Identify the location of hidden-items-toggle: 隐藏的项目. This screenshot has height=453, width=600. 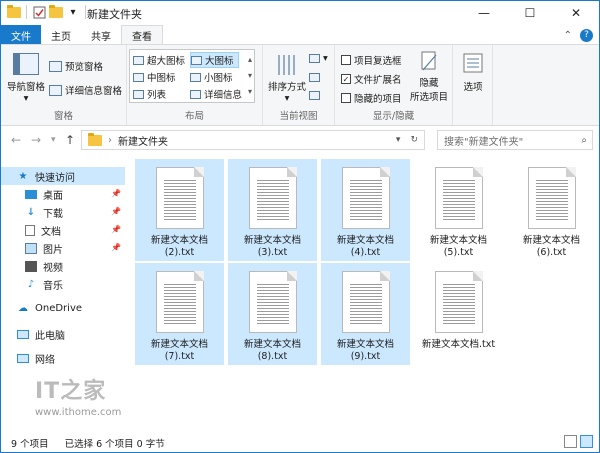
(371, 98).